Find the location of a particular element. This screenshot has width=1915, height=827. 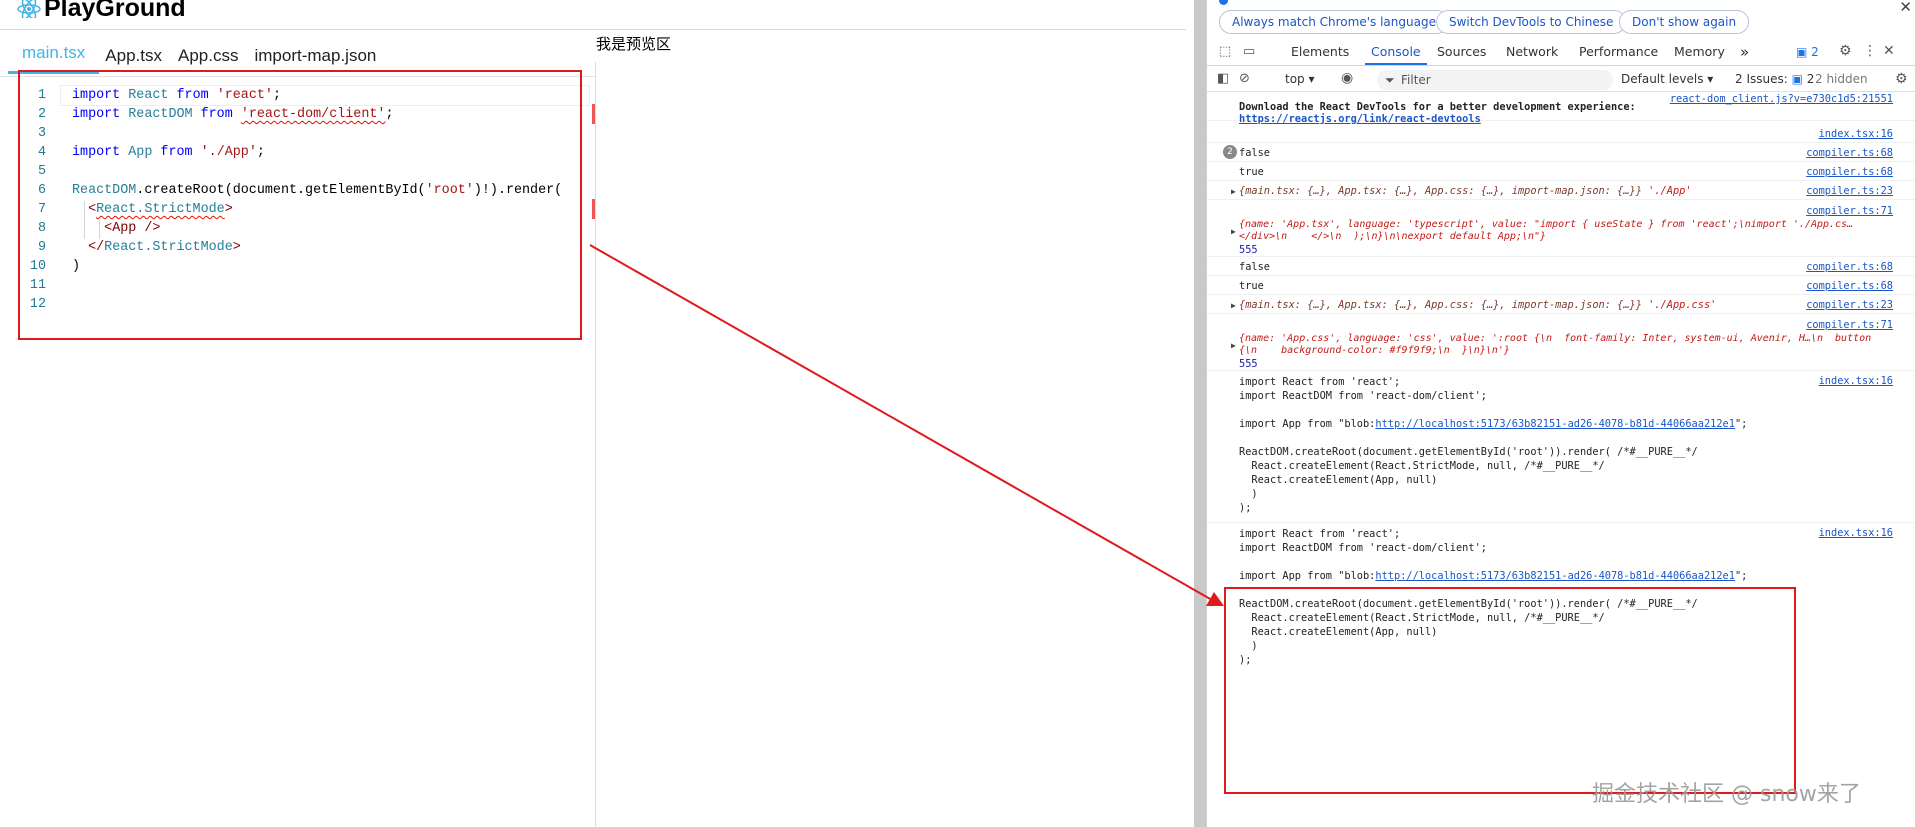

react-logo-icon is located at coordinates (29, 9).